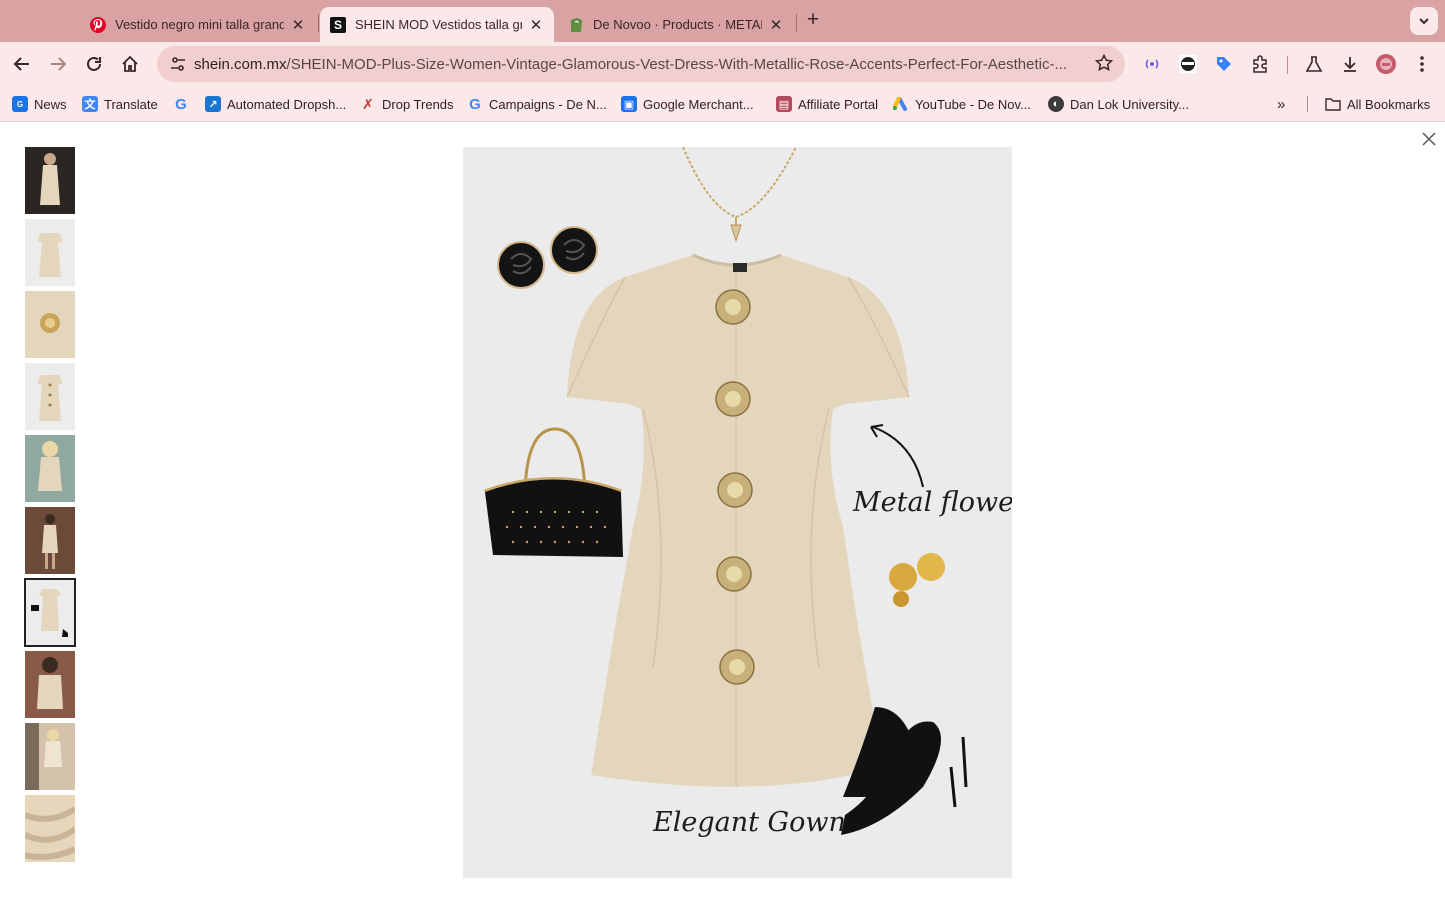 Image resolution: width=1445 pixels, height=903 pixels. What do you see at coordinates (813, 20) in the screenshot?
I see `new-tab-button: +` at bounding box center [813, 20].